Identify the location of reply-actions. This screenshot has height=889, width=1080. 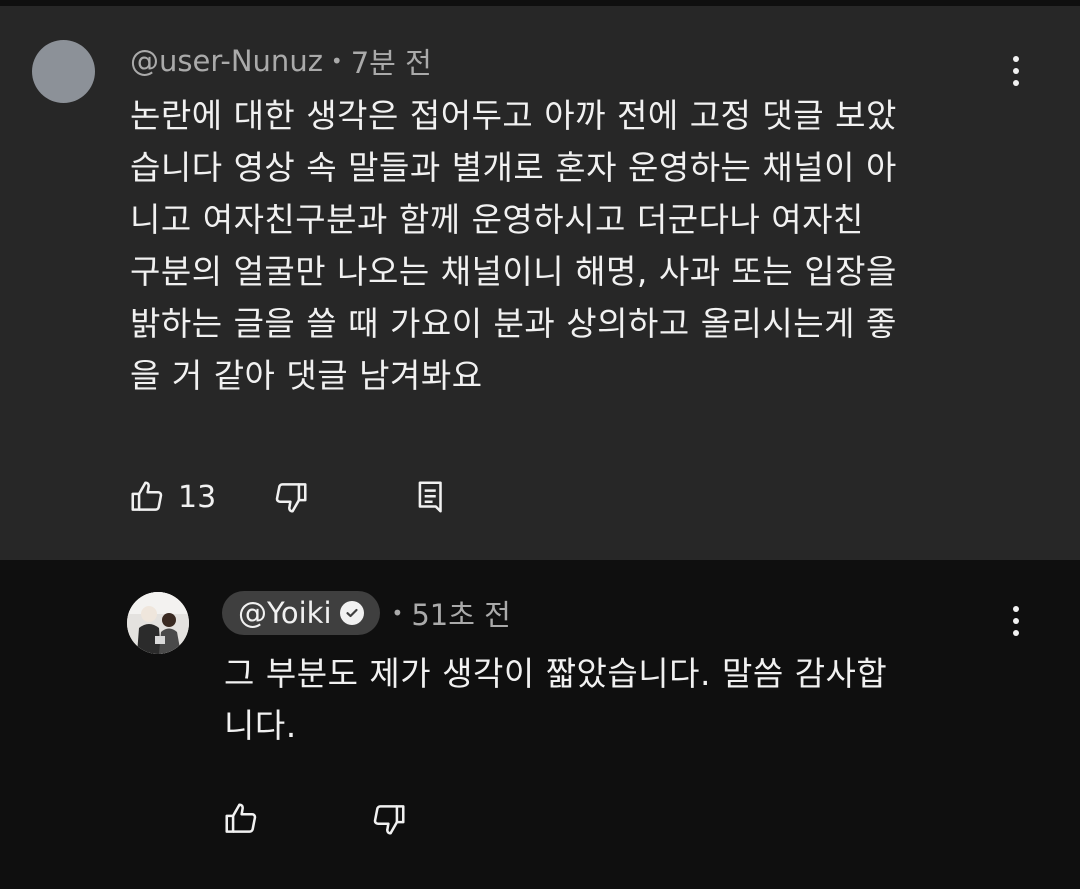
(315, 819).